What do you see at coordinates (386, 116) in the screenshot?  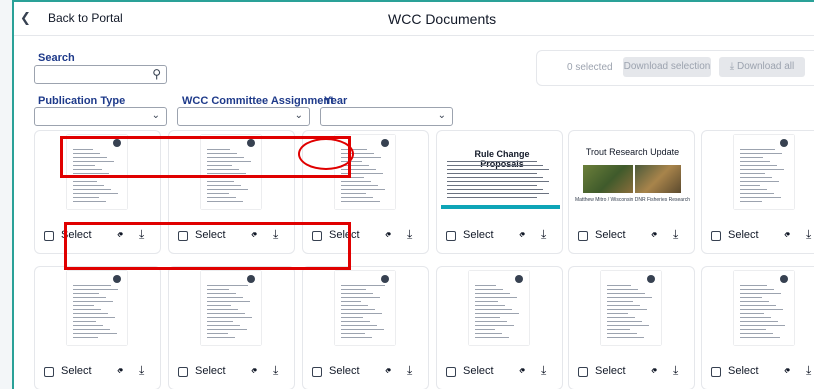 I see `year-select: ⌄` at bounding box center [386, 116].